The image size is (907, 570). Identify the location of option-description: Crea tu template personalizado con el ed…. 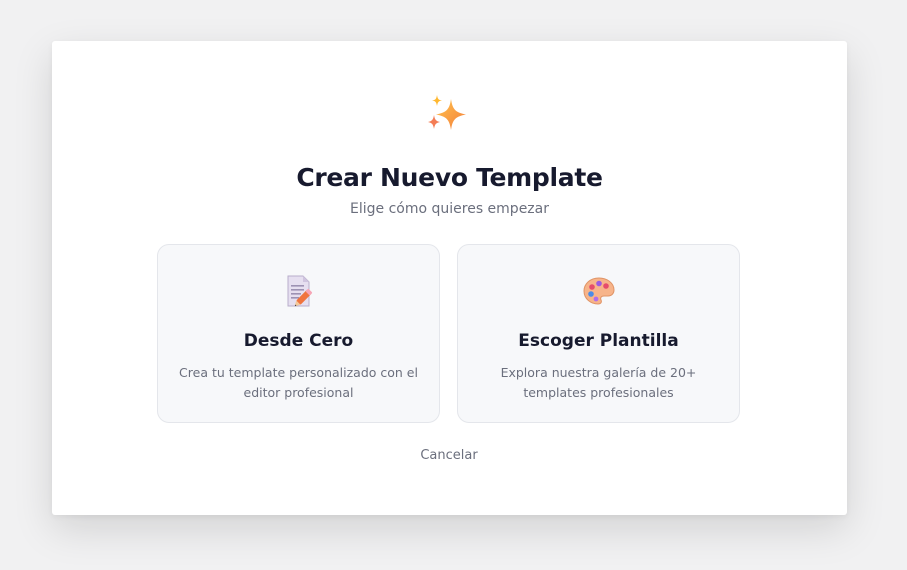
(298, 382).